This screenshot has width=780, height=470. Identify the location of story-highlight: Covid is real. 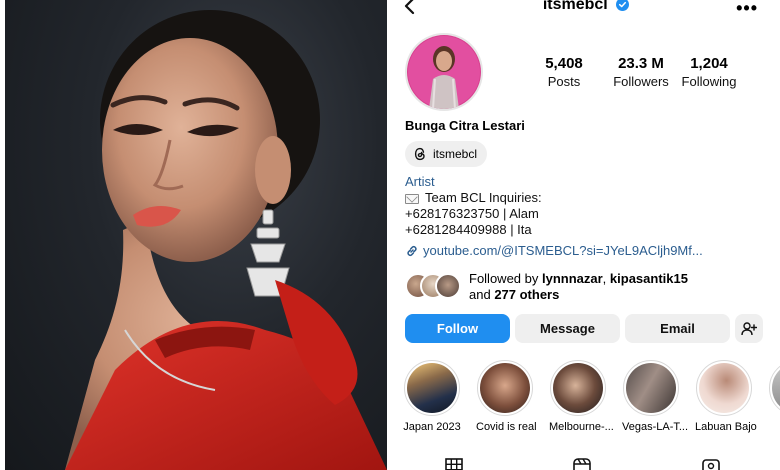
(506, 396).